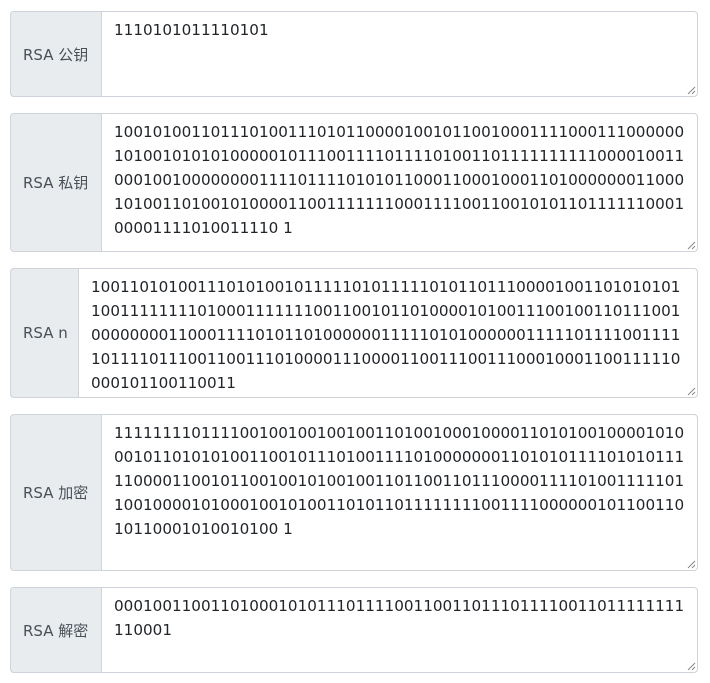 This screenshot has height=683, width=710. What do you see at coordinates (44, 333) in the screenshot?
I see `rsa-n-label: RSA n` at bounding box center [44, 333].